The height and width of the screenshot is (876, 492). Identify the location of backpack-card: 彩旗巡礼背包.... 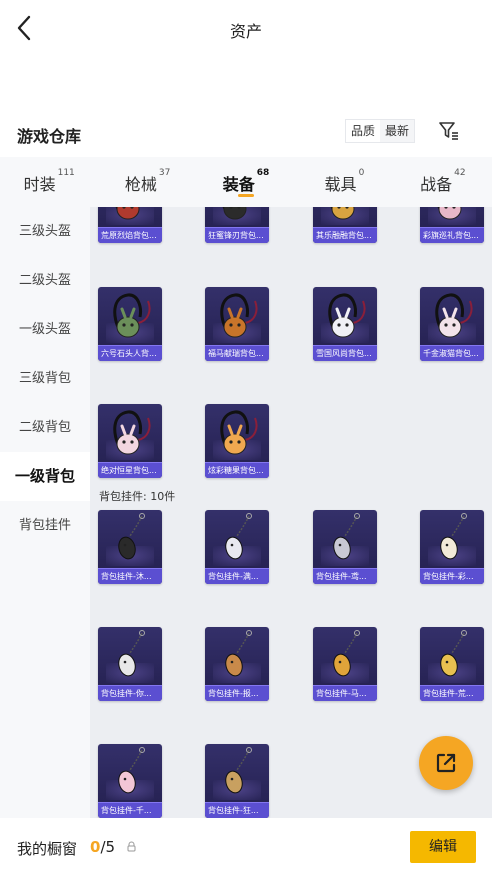
(452, 225).